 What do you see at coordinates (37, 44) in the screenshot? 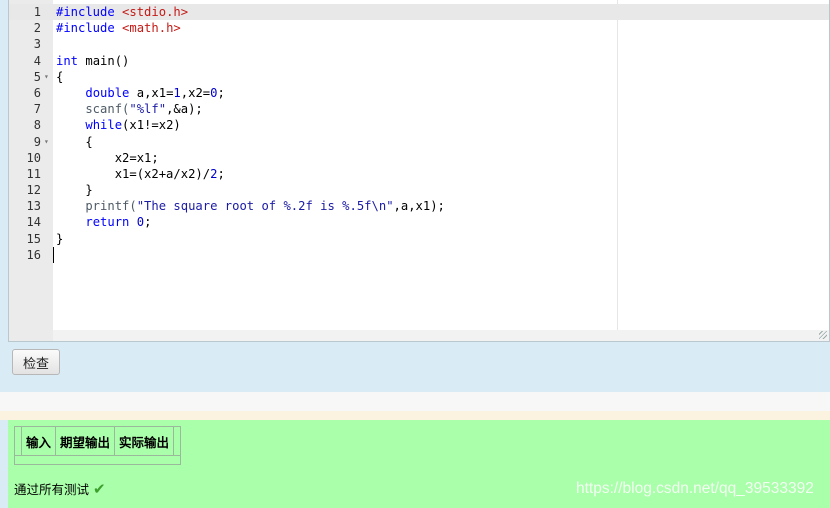
I see `line-number: 3` at bounding box center [37, 44].